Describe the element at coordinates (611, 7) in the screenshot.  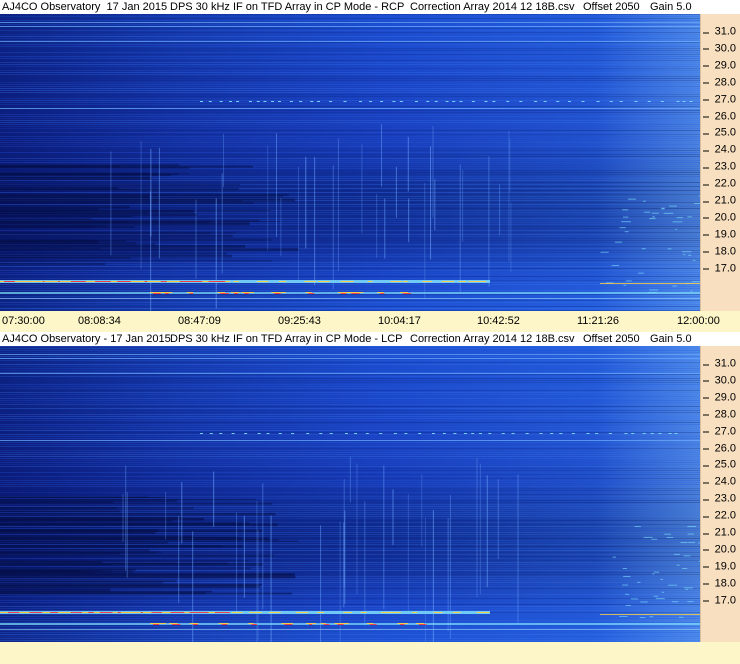
I see `rcp-offset: Offset 2050` at that location.